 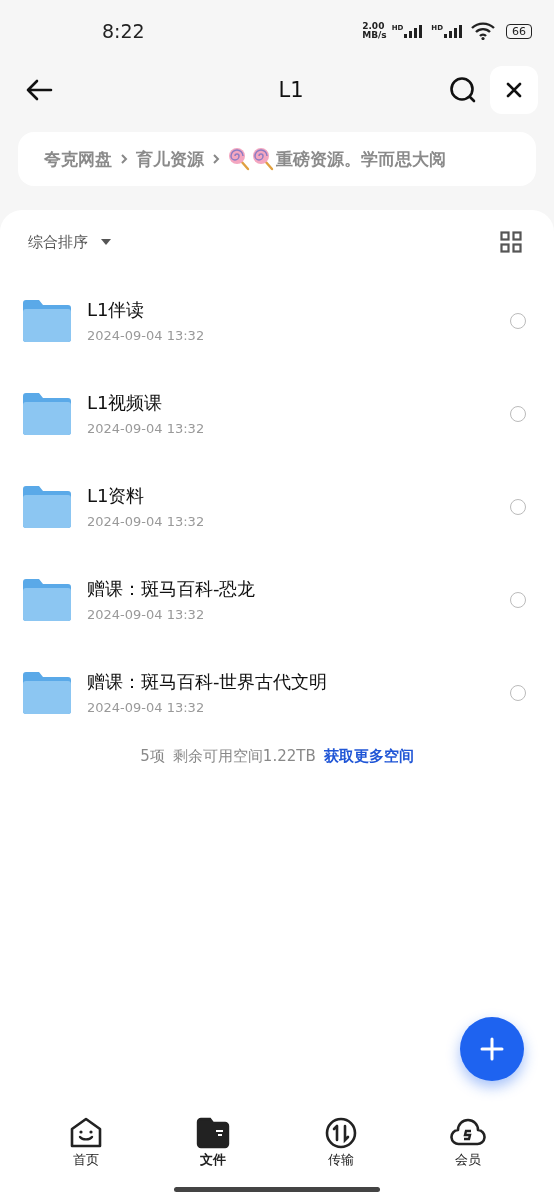 I want to click on nav-tab: 文件, so click(x=213, y=1143).